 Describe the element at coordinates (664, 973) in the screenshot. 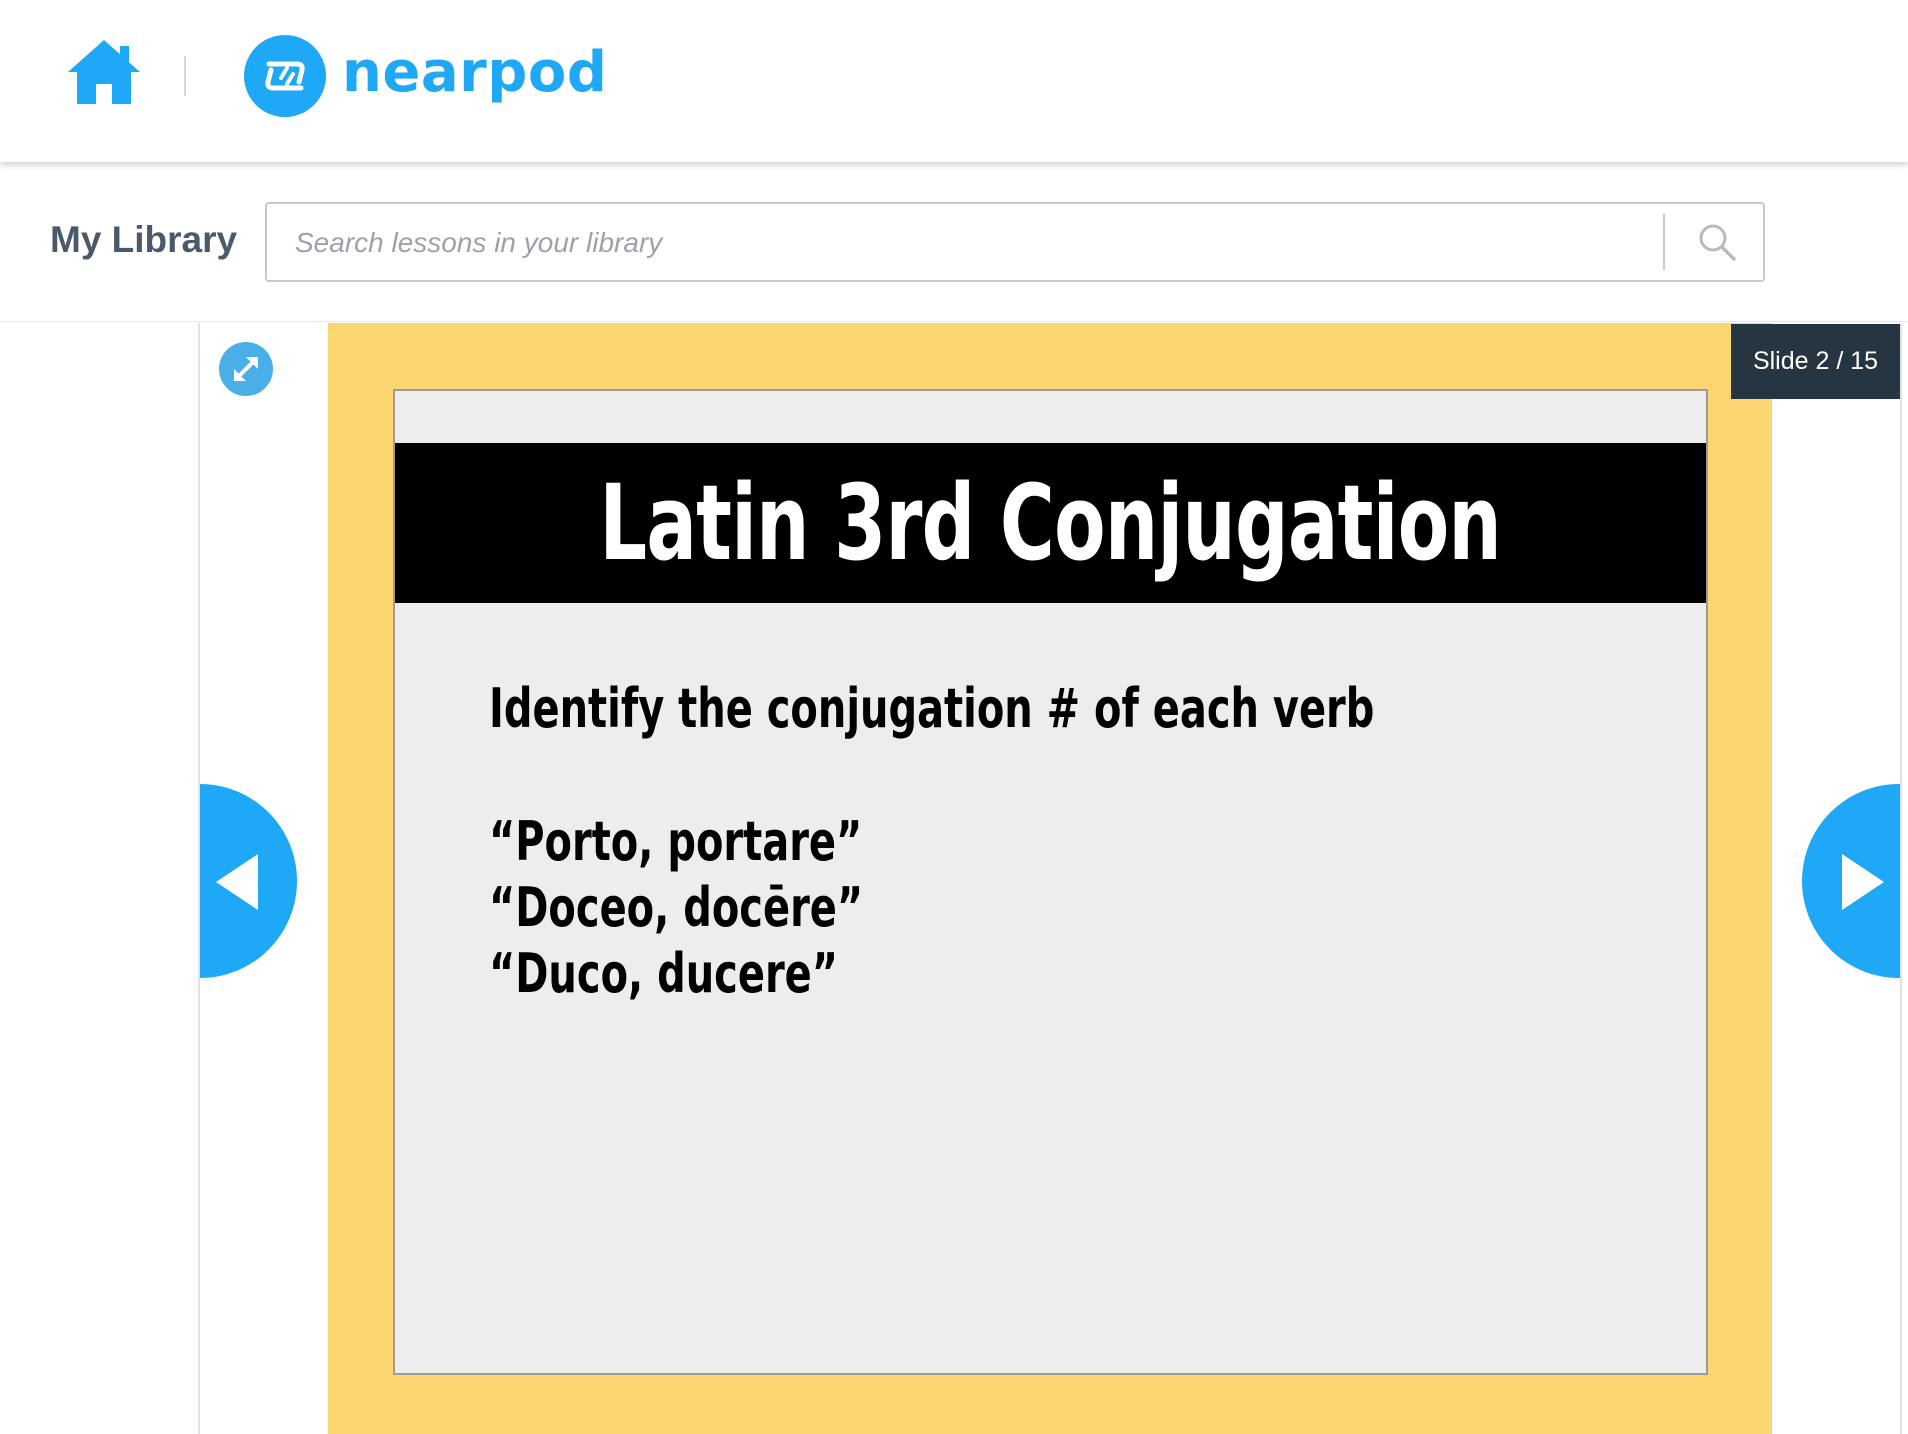

I see `slide-verb-item: “Duco, ducere”` at that location.